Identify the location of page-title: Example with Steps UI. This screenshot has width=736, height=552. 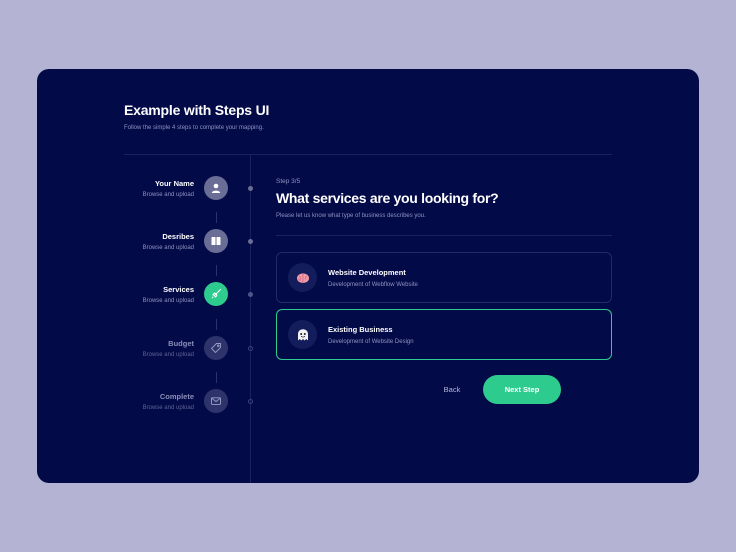
(197, 110).